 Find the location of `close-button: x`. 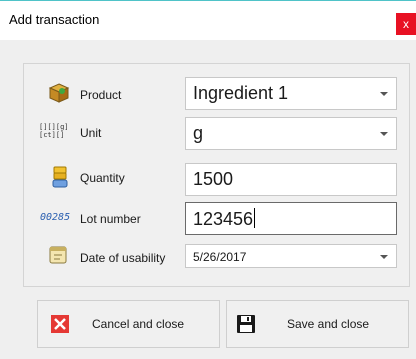

close-button: x is located at coordinates (406, 24).